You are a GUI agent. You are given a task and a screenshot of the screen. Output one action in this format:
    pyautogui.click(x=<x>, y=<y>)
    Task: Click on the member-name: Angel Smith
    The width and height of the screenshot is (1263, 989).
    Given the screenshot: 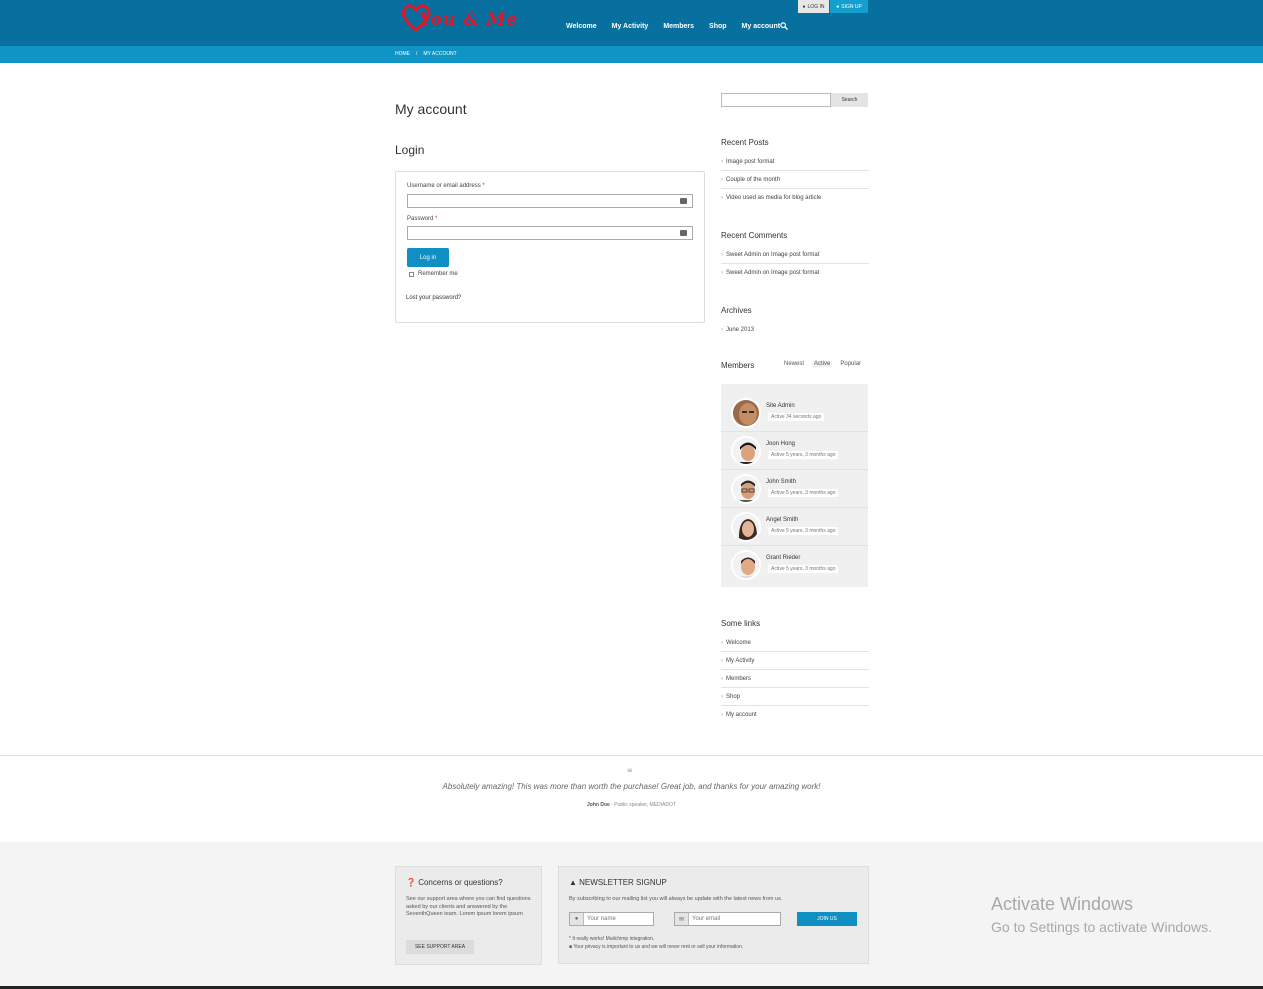 What is the action you would take?
    pyautogui.click(x=782, y=520)
    